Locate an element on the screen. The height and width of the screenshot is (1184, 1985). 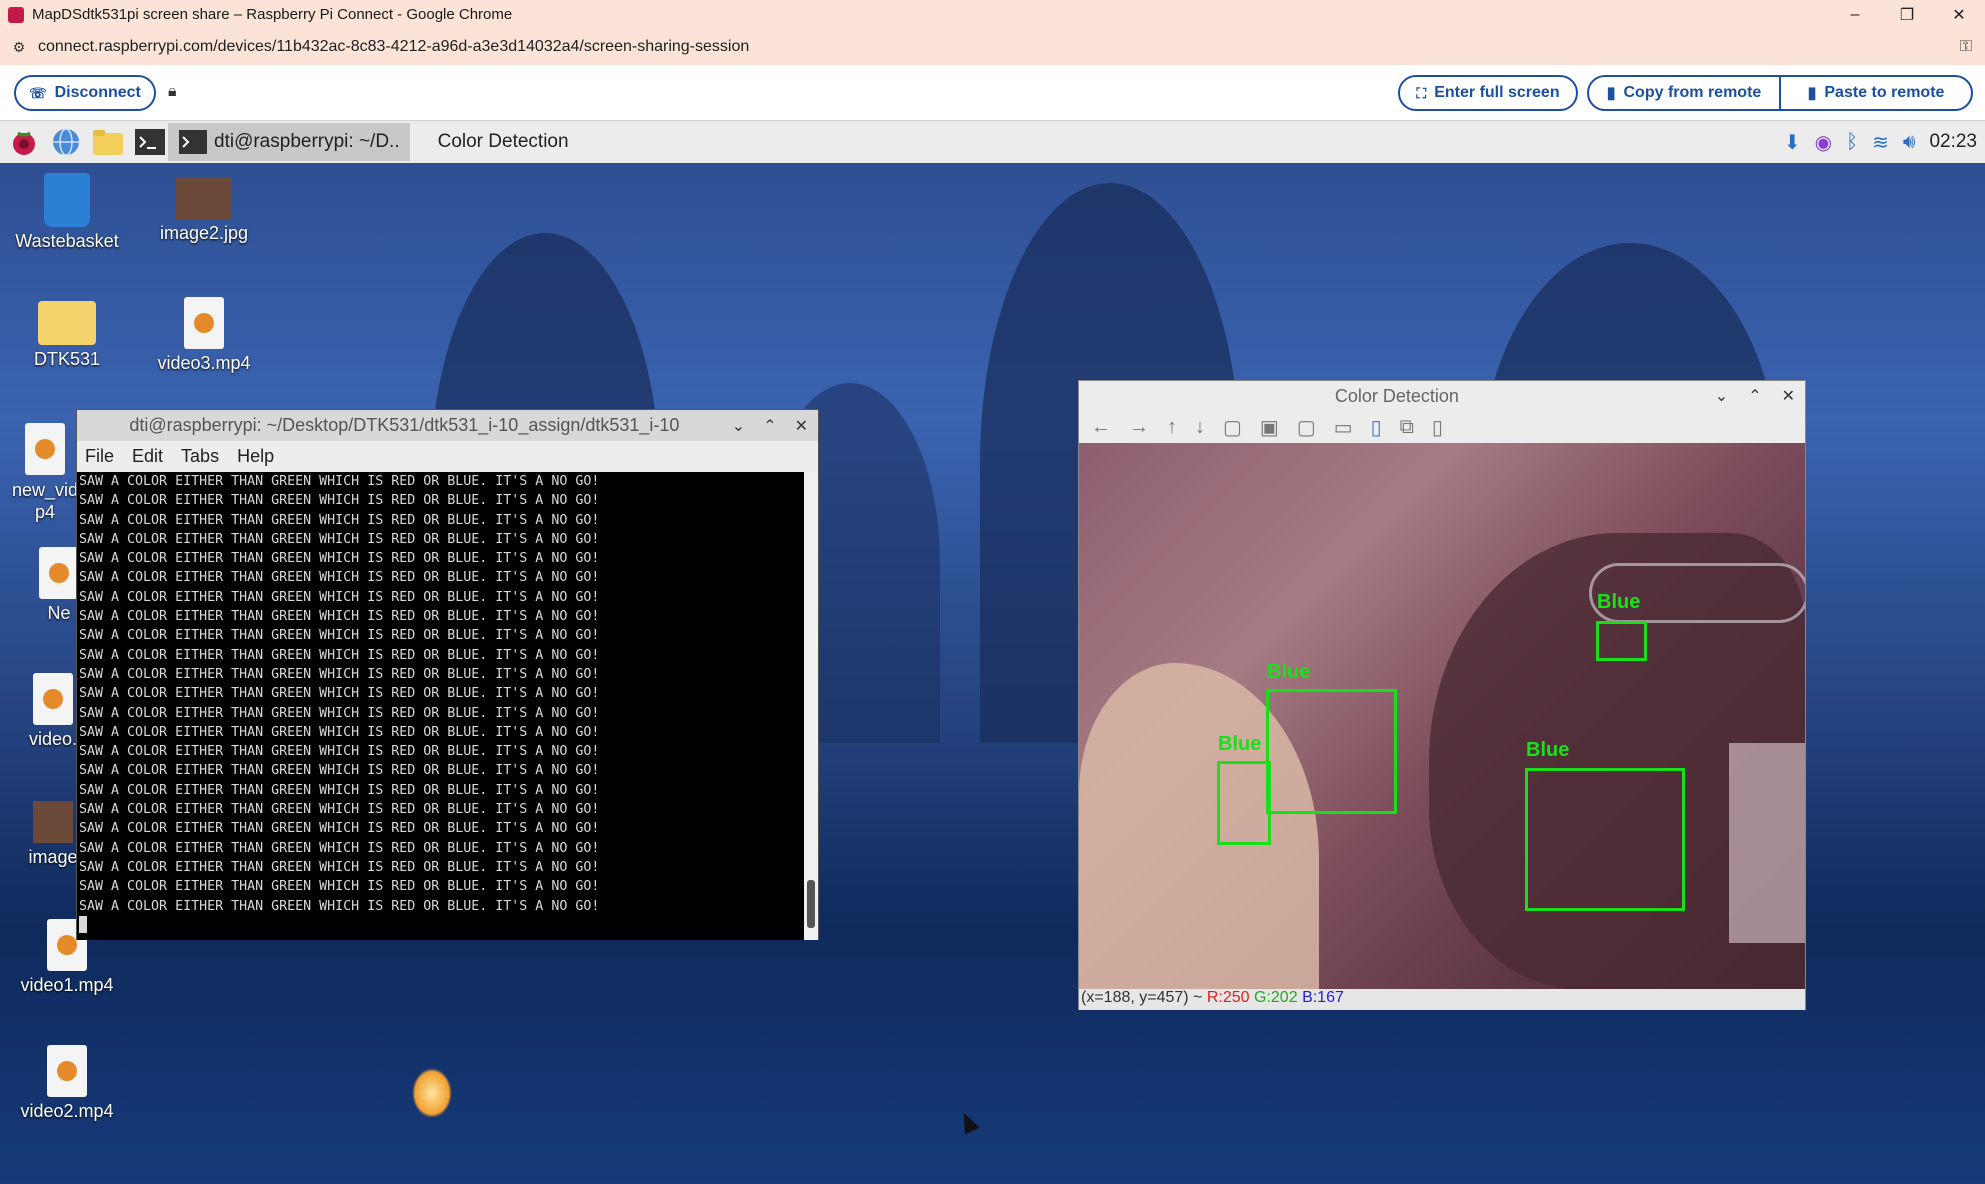
copy-from-remote-button: ▮ Copy from remote is located at coordinates (1685, 93).